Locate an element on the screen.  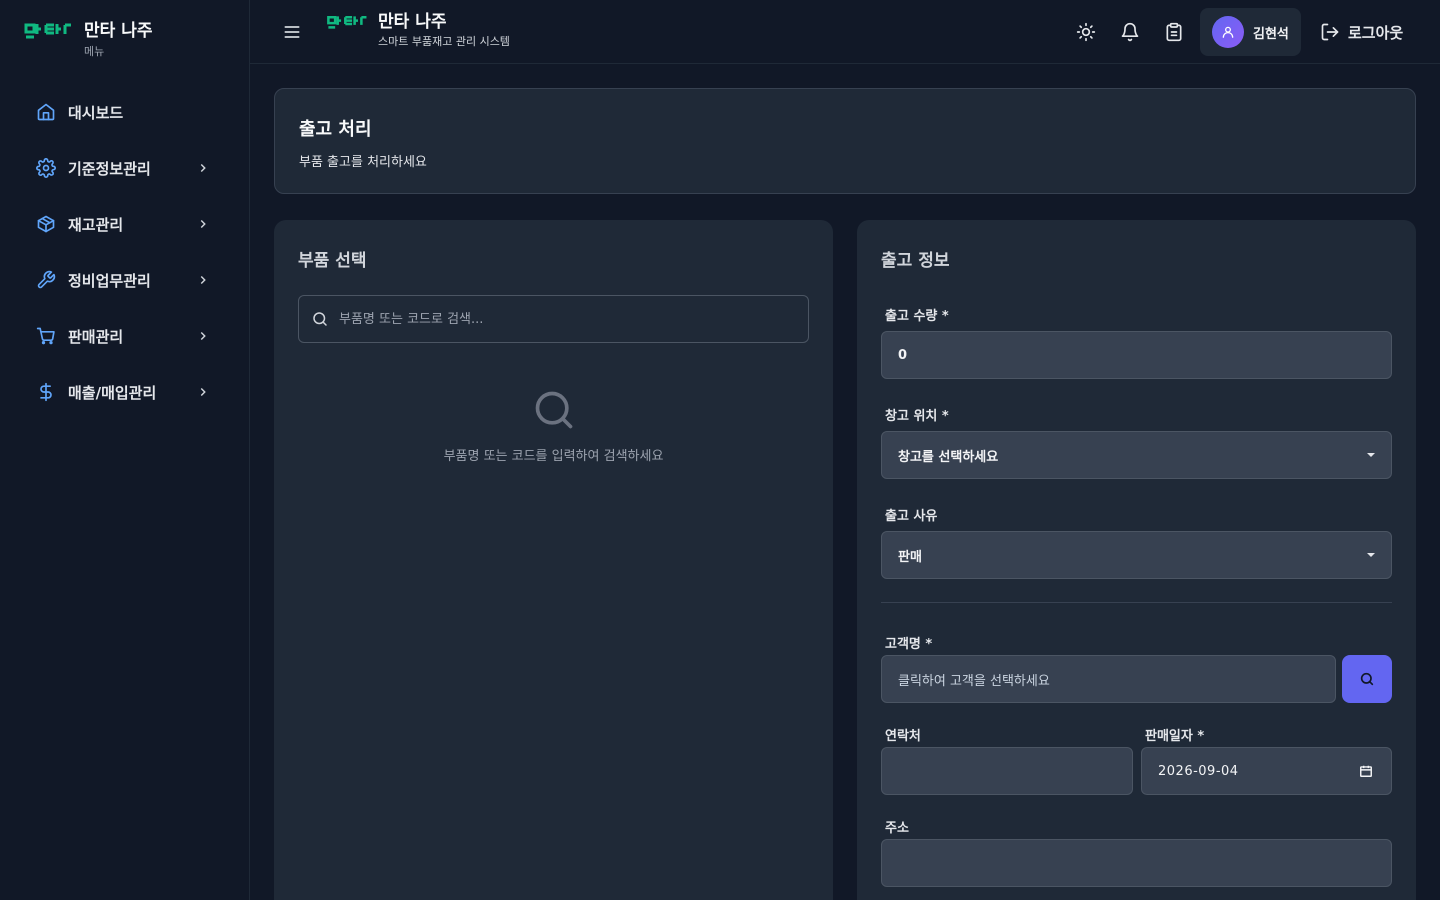
logout-icon is located at coordinates (1330, 32).